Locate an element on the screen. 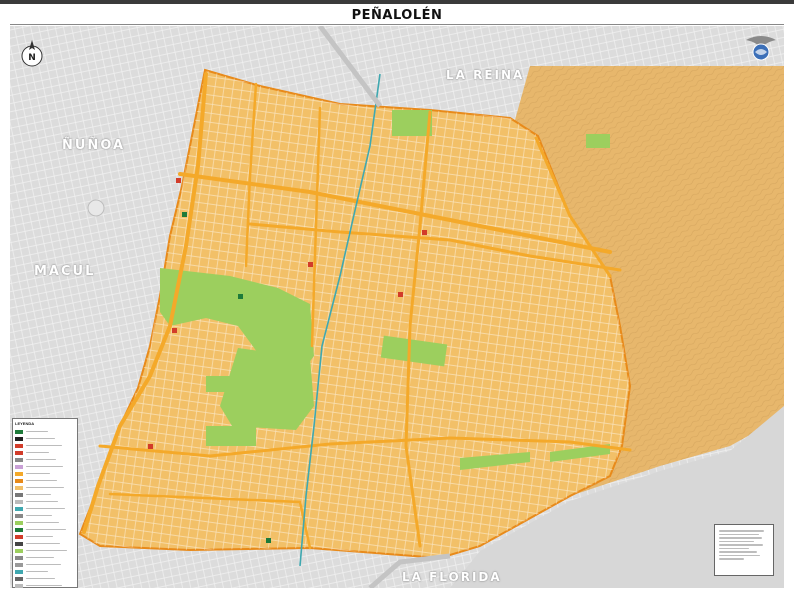 This screenshot has width=794, height=591. roundabout-west is located at coordinates (96, 208).